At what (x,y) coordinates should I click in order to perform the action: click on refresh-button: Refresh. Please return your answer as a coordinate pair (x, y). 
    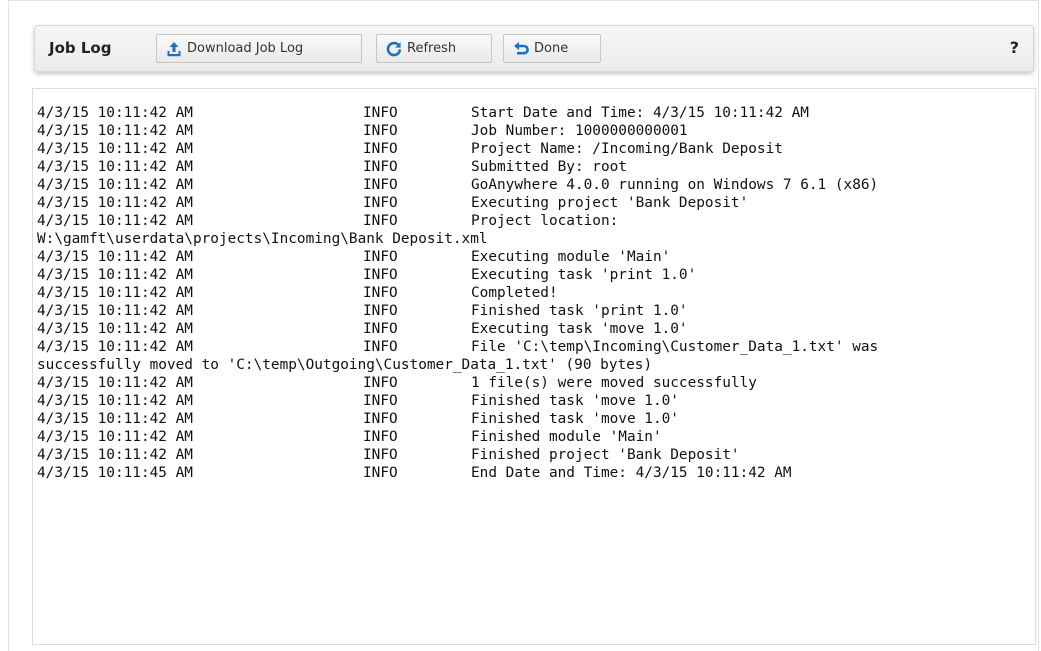
    Looking at the image, I should click on (434, 48).